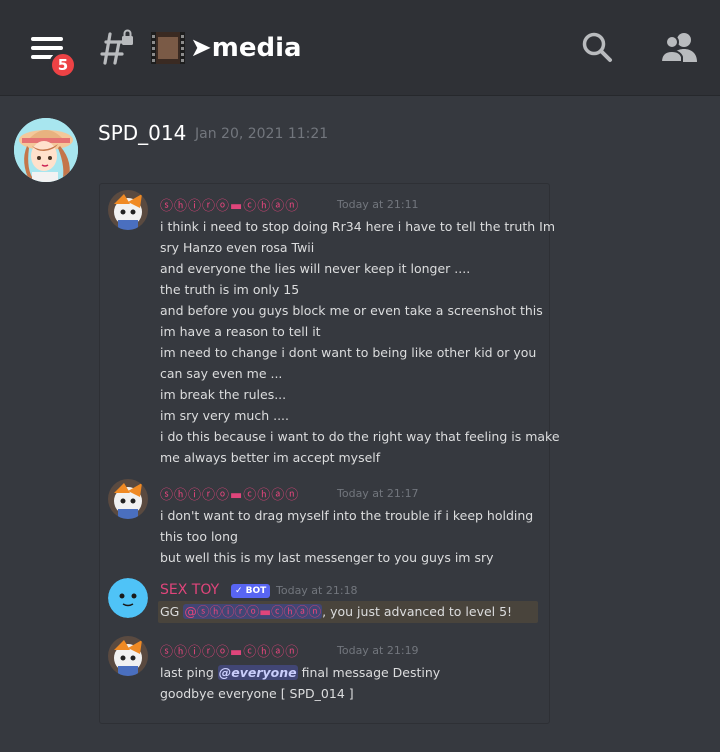 This screenshot has height=752, width=720. Describe the element at coordinates (251, 591) in the screenshot. I see `bot-badge: ✓ BOT` at that location.